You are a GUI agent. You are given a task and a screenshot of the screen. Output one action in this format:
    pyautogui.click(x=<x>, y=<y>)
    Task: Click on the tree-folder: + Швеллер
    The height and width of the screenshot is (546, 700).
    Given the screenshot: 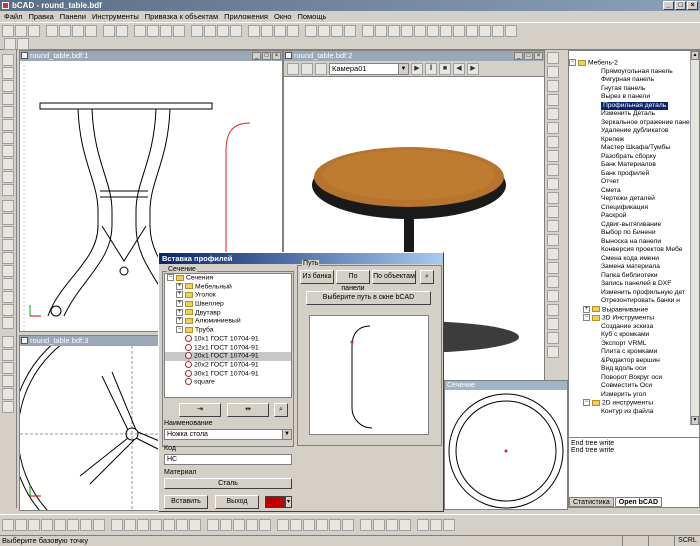 What is the action you would take?
    pyautogui.click(x=228, y=304)
    